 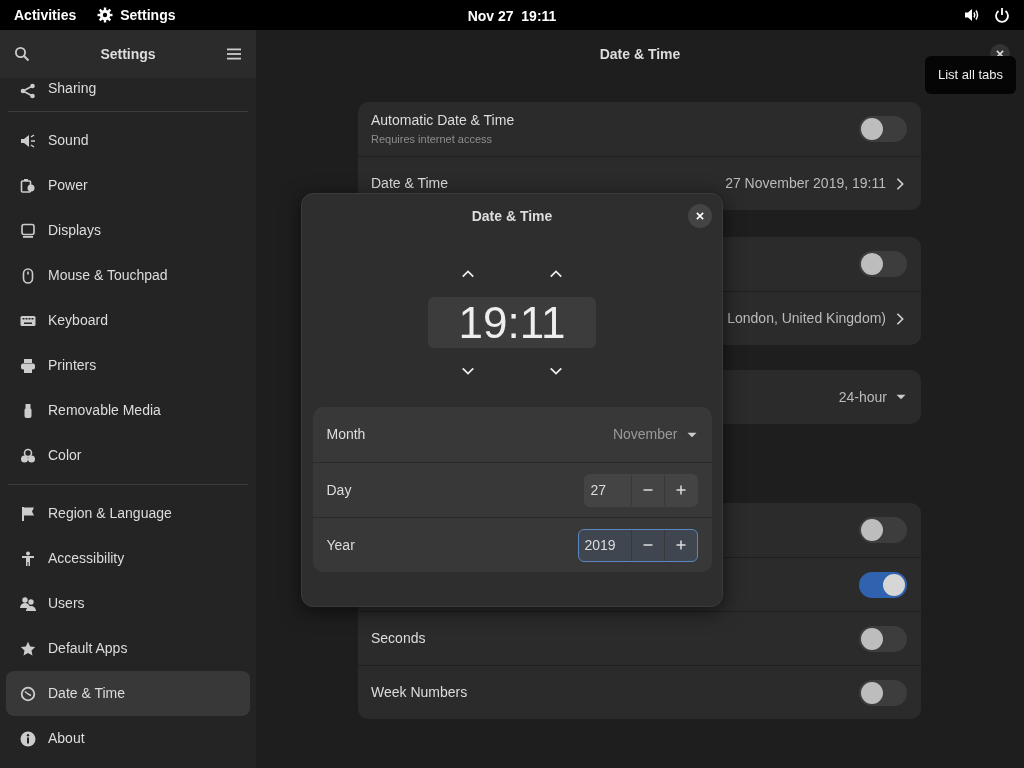 I want to click on sidebar-item-label: Power, so click(x=68, y=185).